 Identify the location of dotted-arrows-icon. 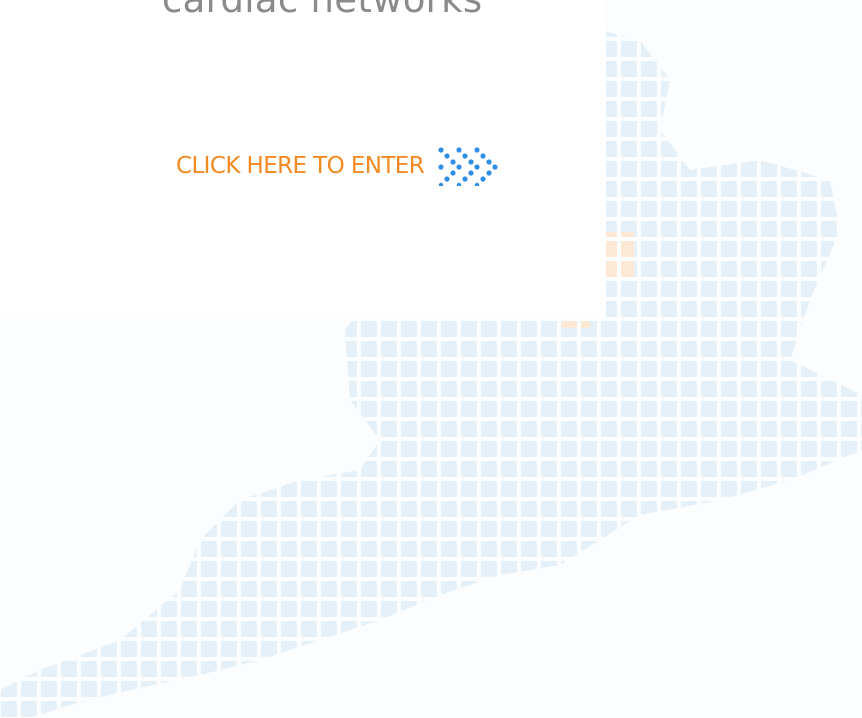
(468, 166).